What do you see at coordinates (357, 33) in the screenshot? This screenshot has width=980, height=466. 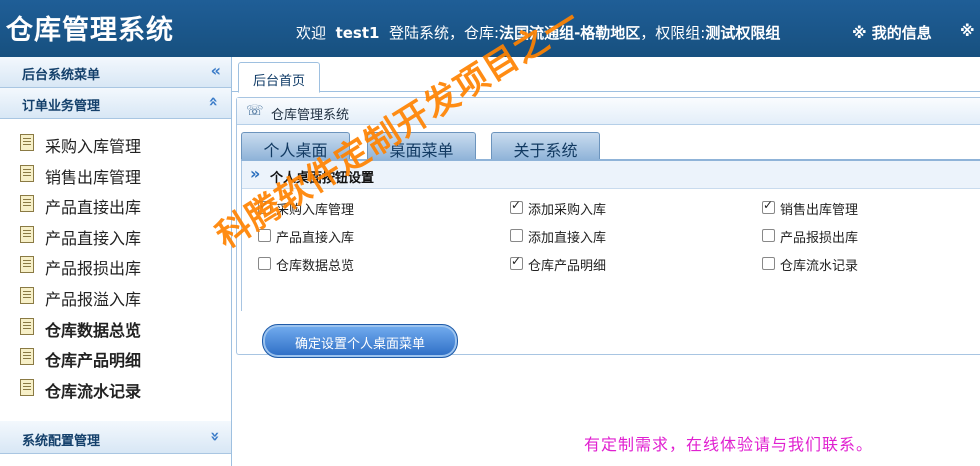 I see `username: test1` at bounding box center [357, 33].